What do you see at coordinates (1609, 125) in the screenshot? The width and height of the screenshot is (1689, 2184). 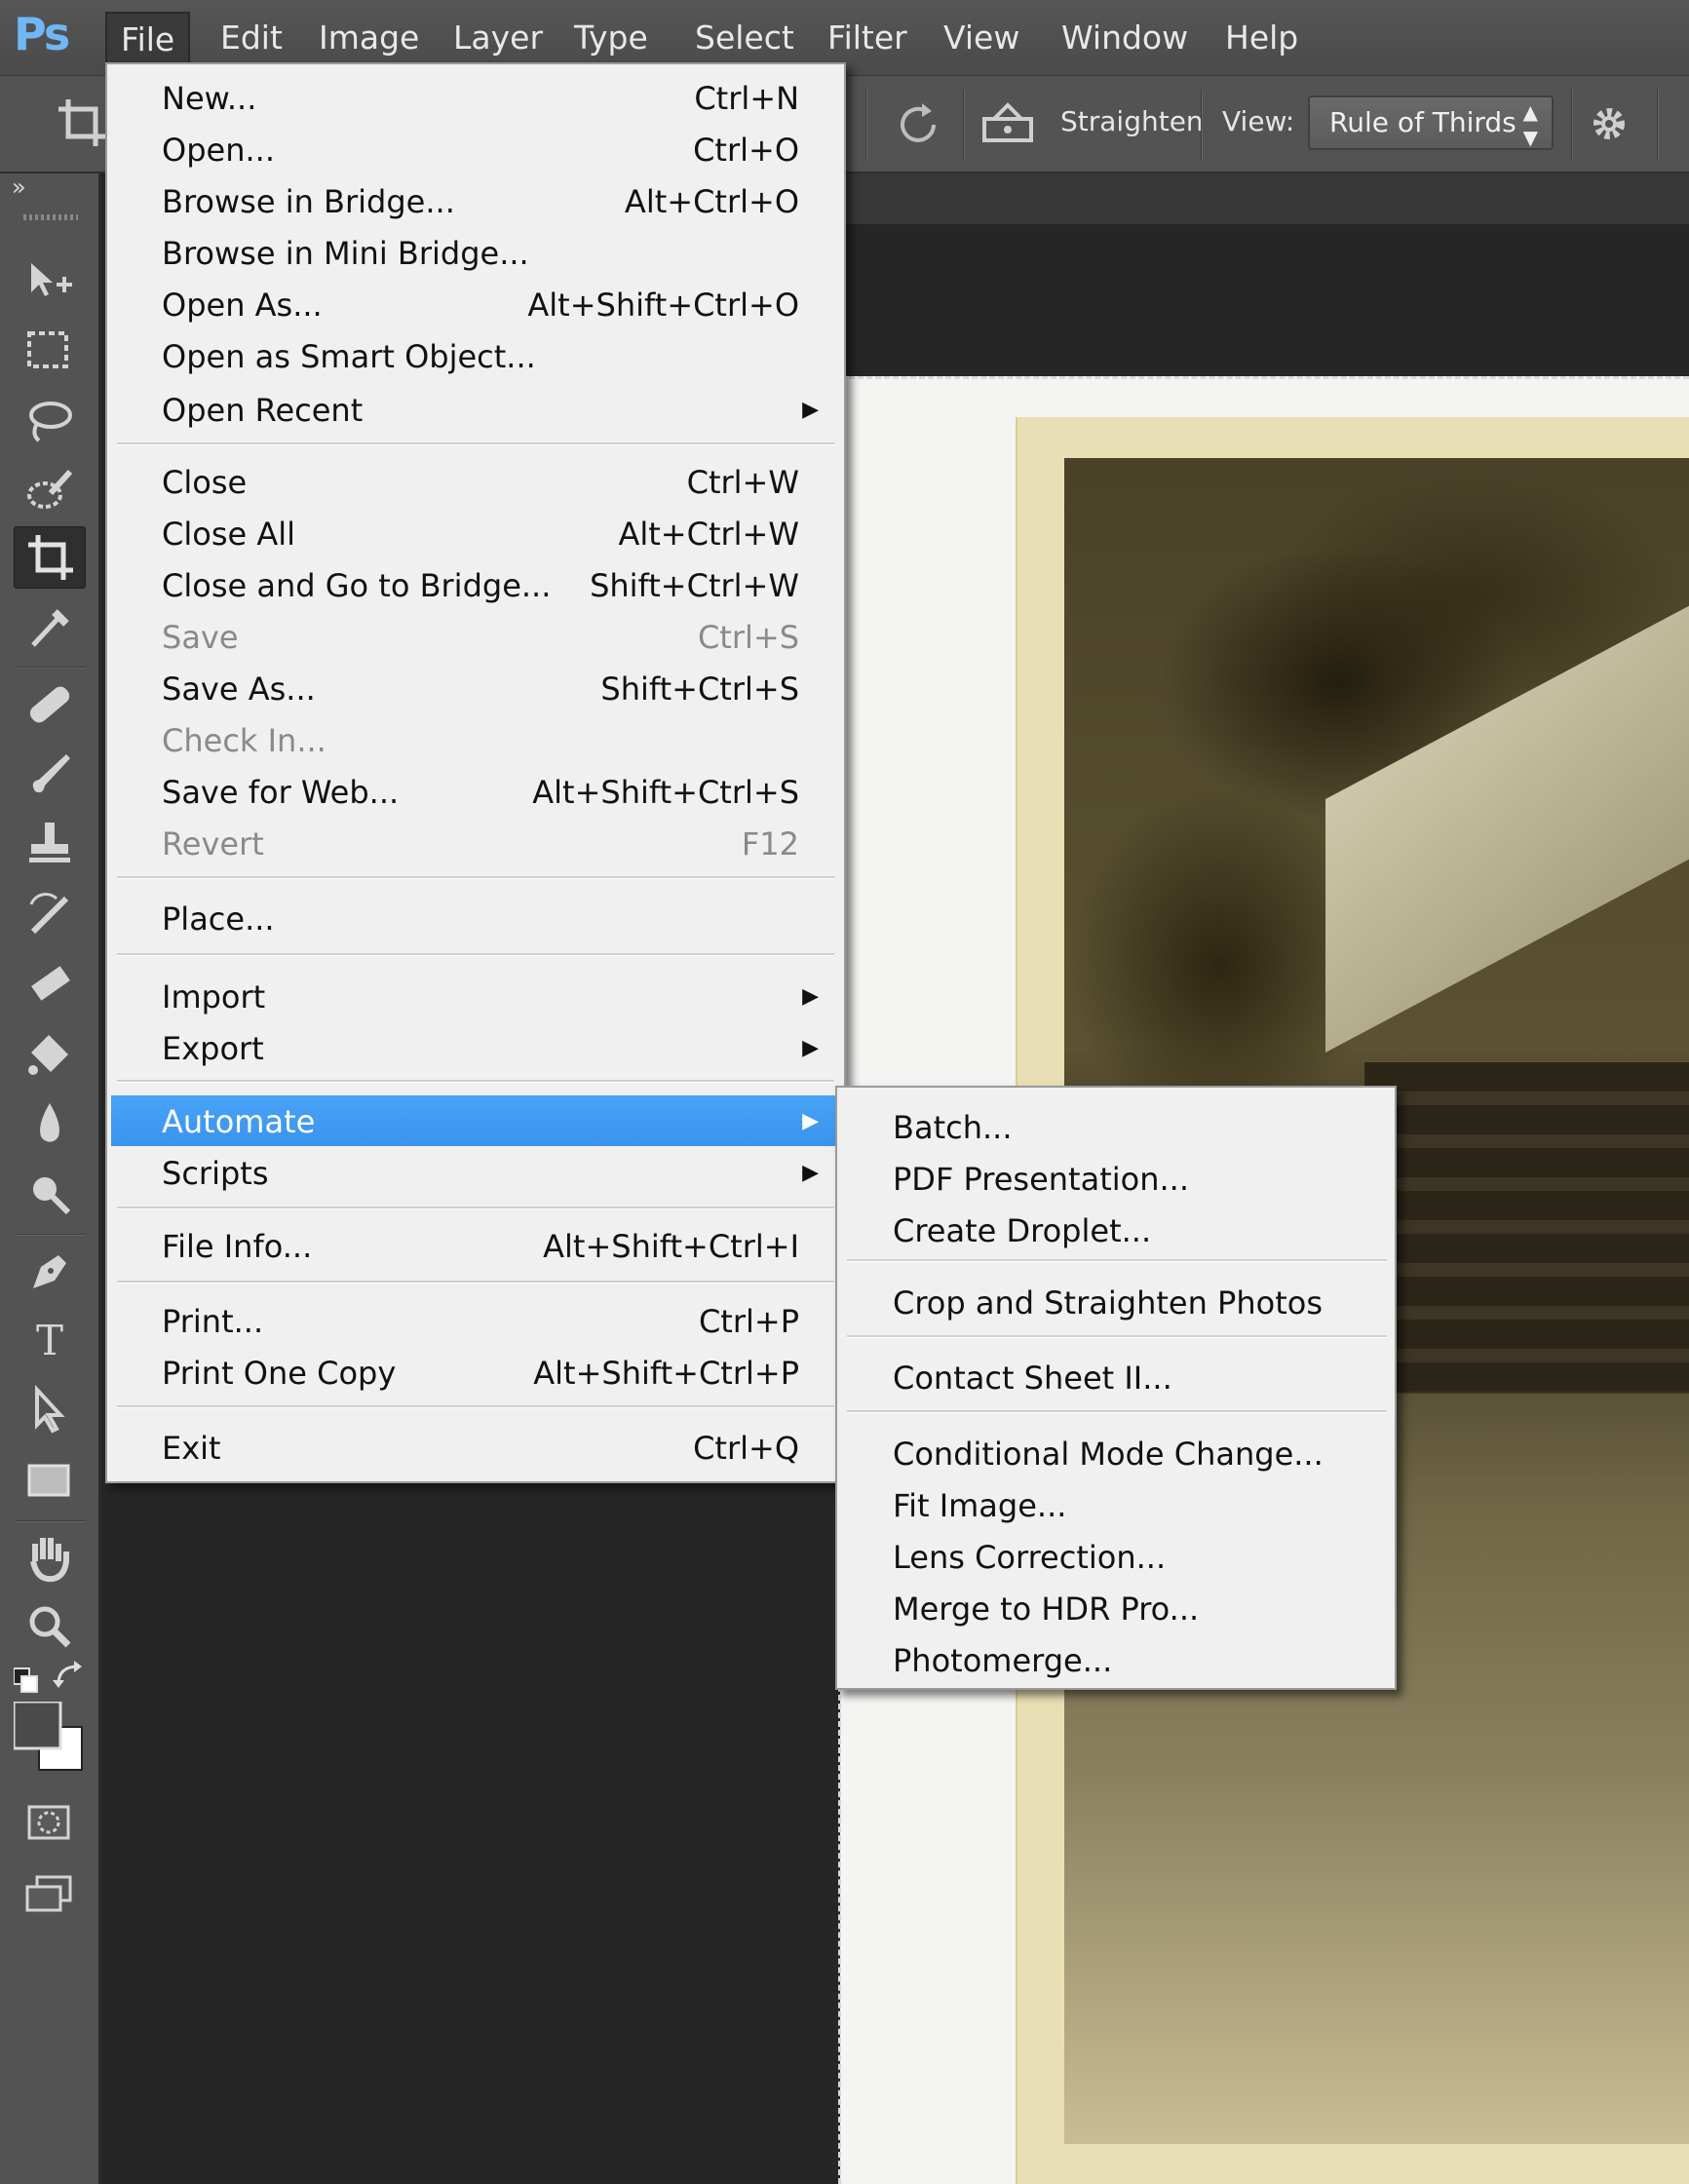 I see `gear-icon` at bounding box center [1609, 125].